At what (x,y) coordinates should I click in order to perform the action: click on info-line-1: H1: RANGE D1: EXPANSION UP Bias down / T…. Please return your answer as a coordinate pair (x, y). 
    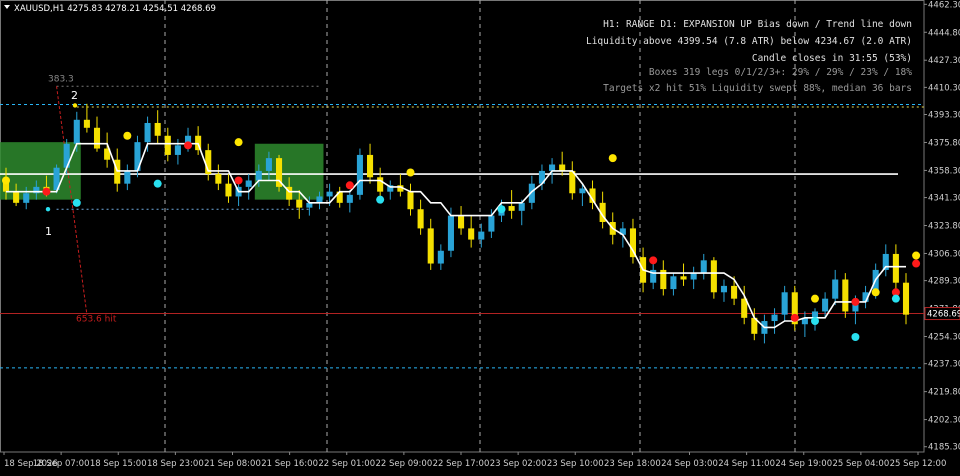
    Looking at the image, I should click on (757, 24).